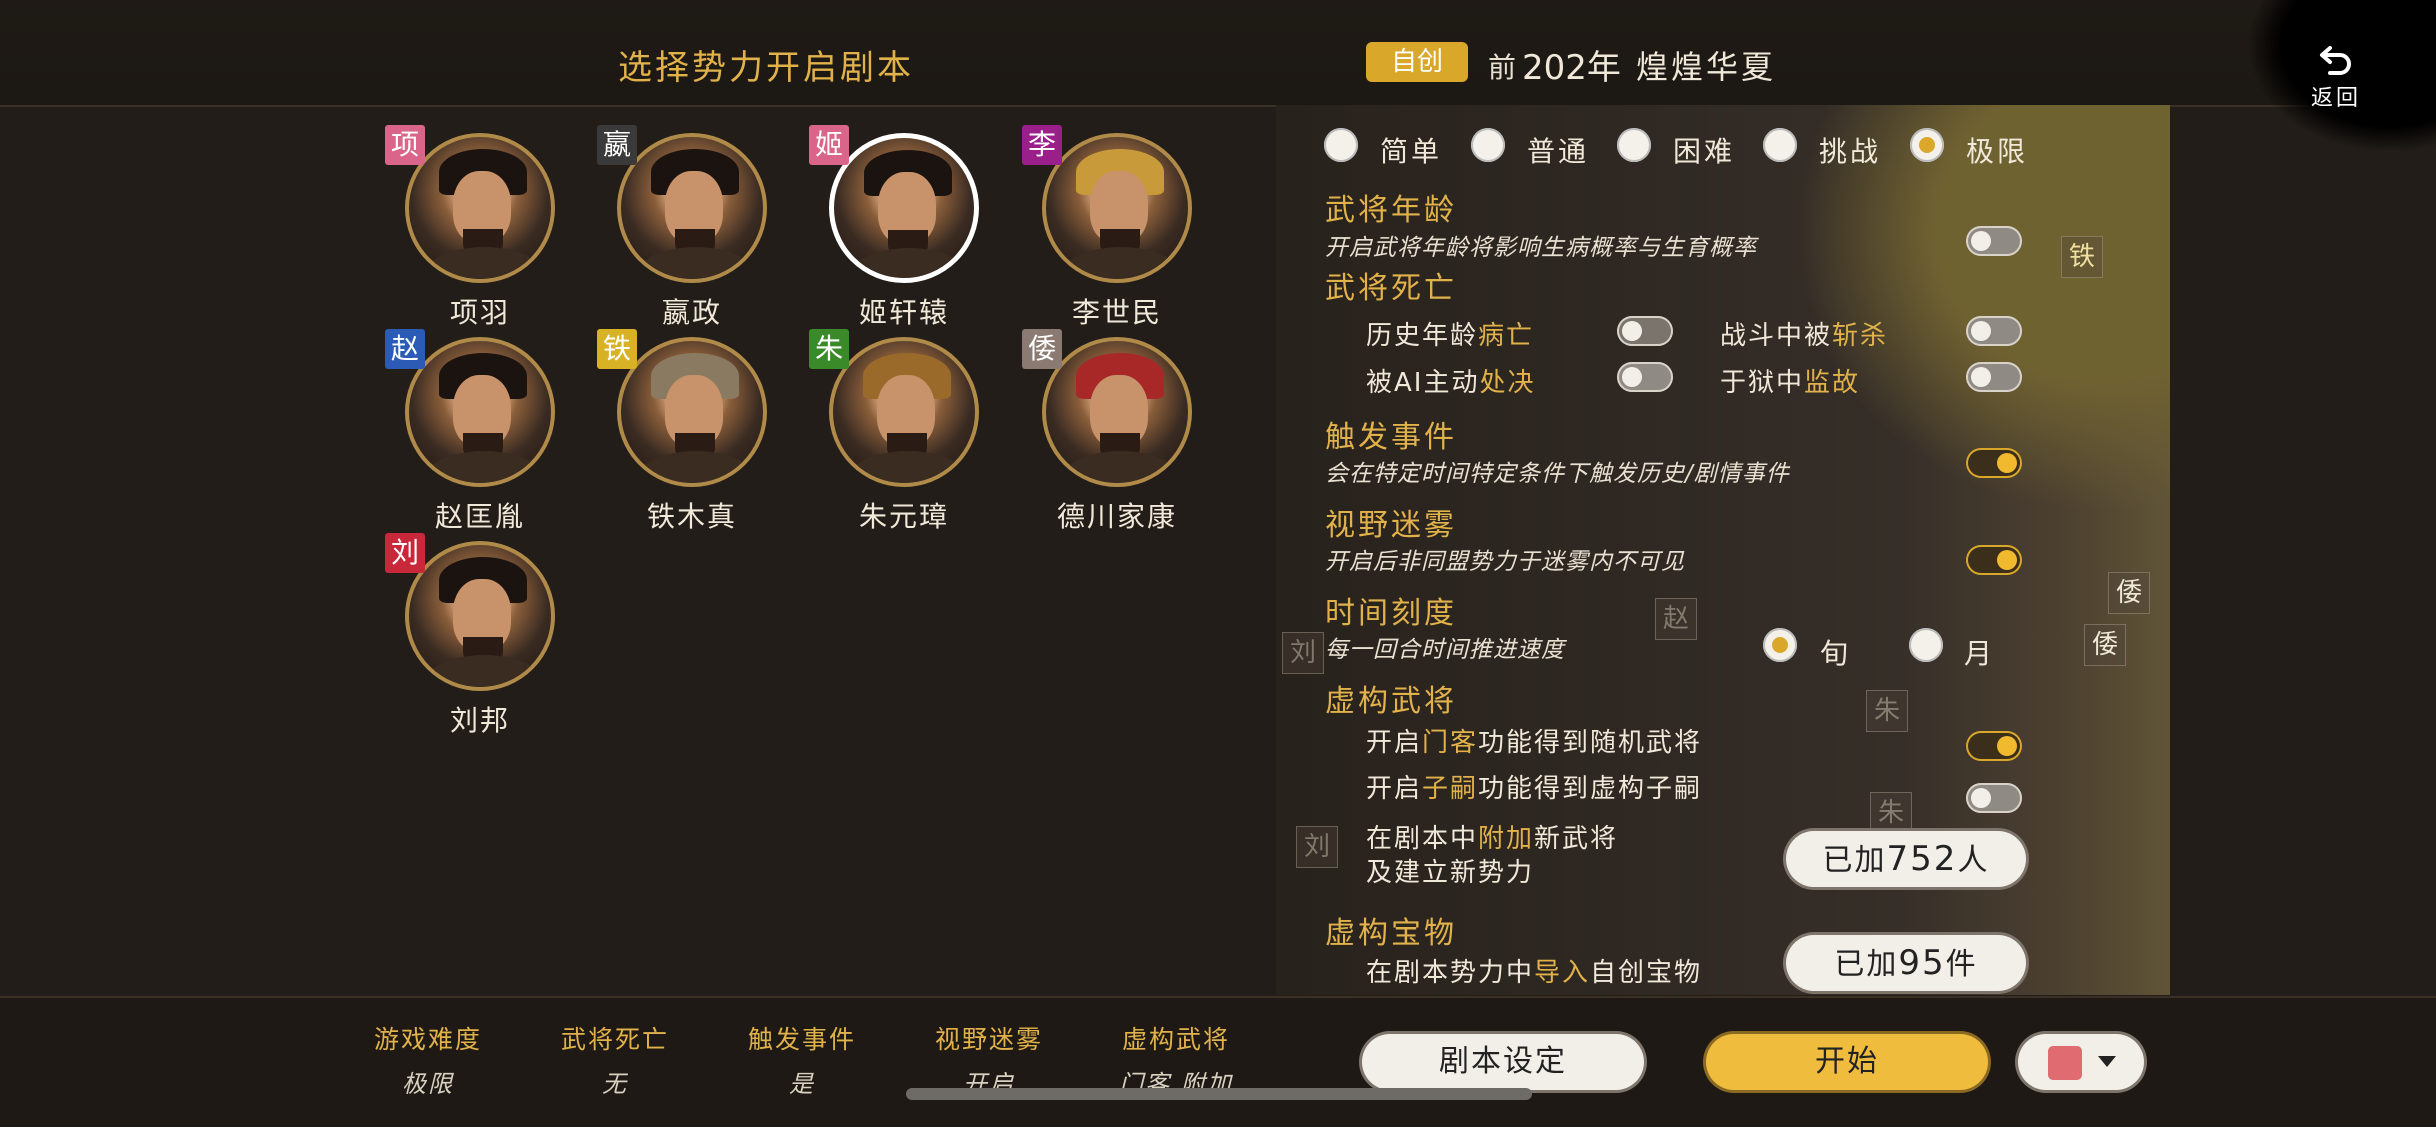 The image size is (2436, 1127). Describe the element at coordinates (1994, 746) in the screenshot. I see `retainer-toggle` at that location.